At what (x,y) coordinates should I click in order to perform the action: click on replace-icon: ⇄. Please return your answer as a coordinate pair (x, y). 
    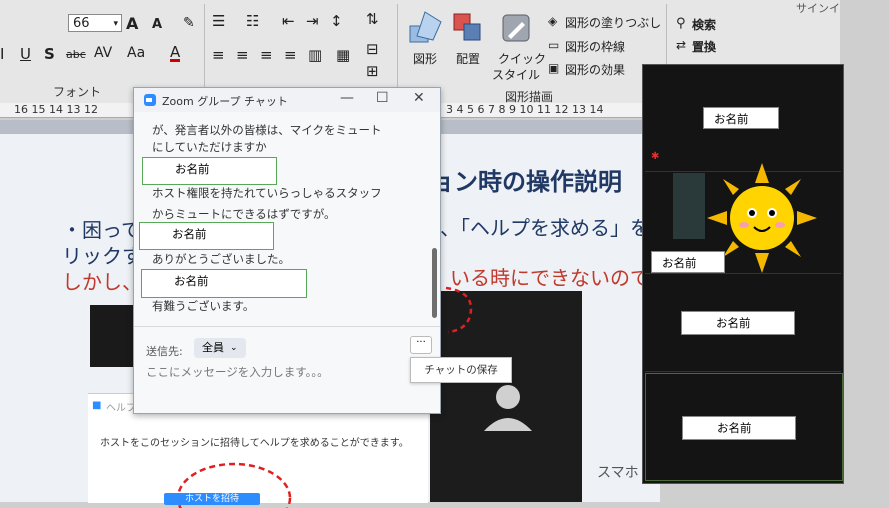
    Looking at the image, I should click on (681, 45).